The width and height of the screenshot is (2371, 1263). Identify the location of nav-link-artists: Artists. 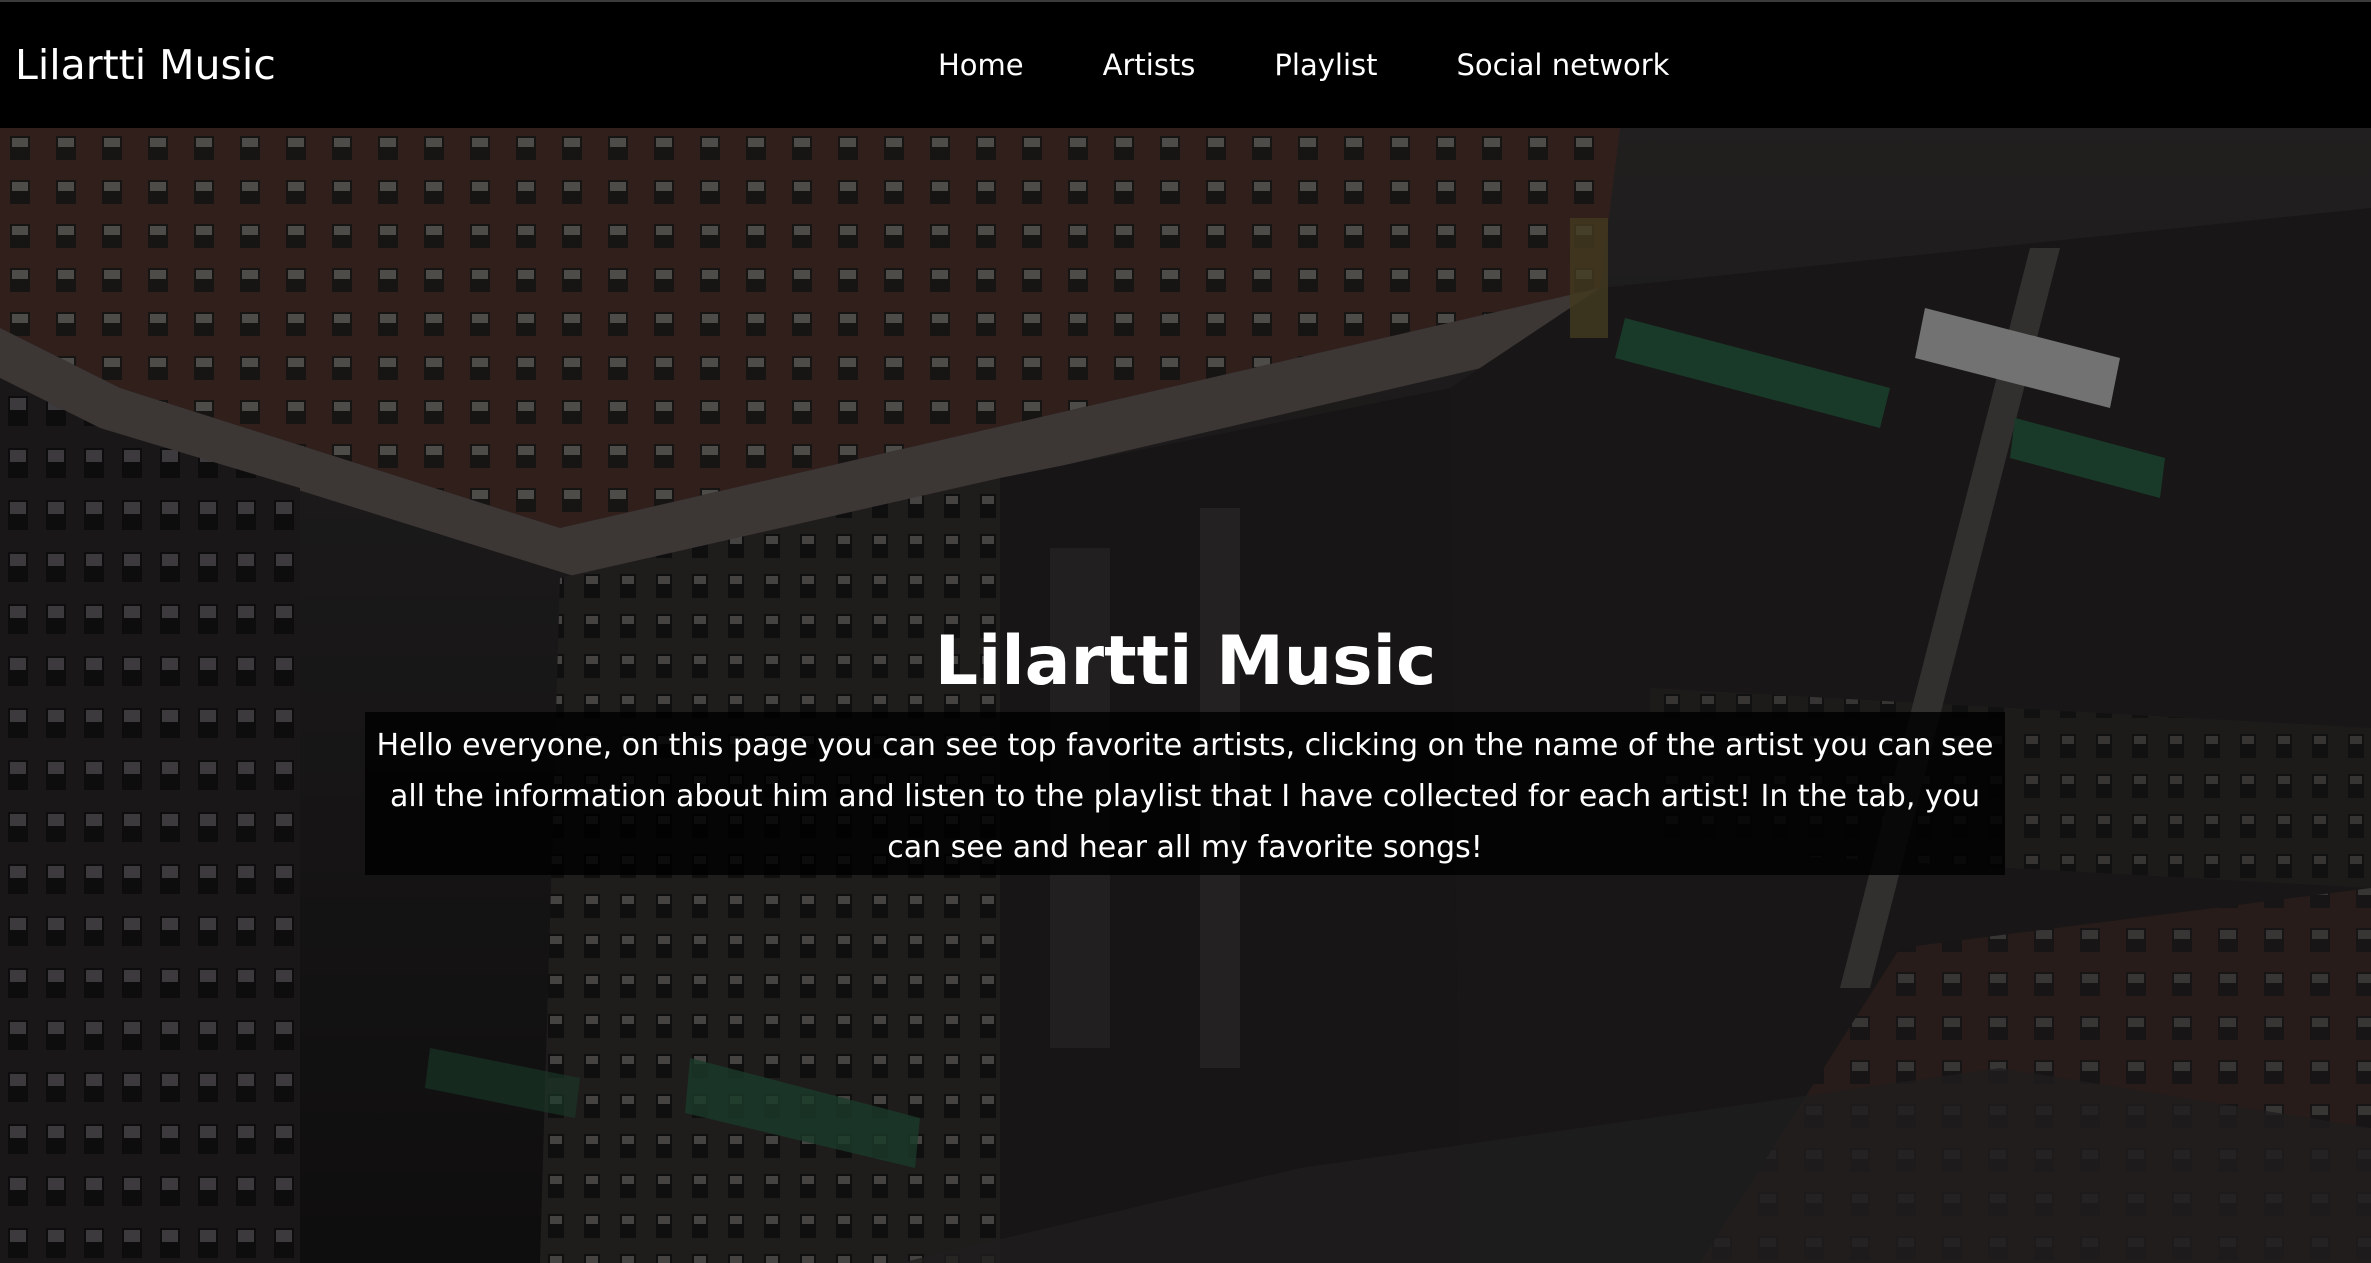
(1149, 65).